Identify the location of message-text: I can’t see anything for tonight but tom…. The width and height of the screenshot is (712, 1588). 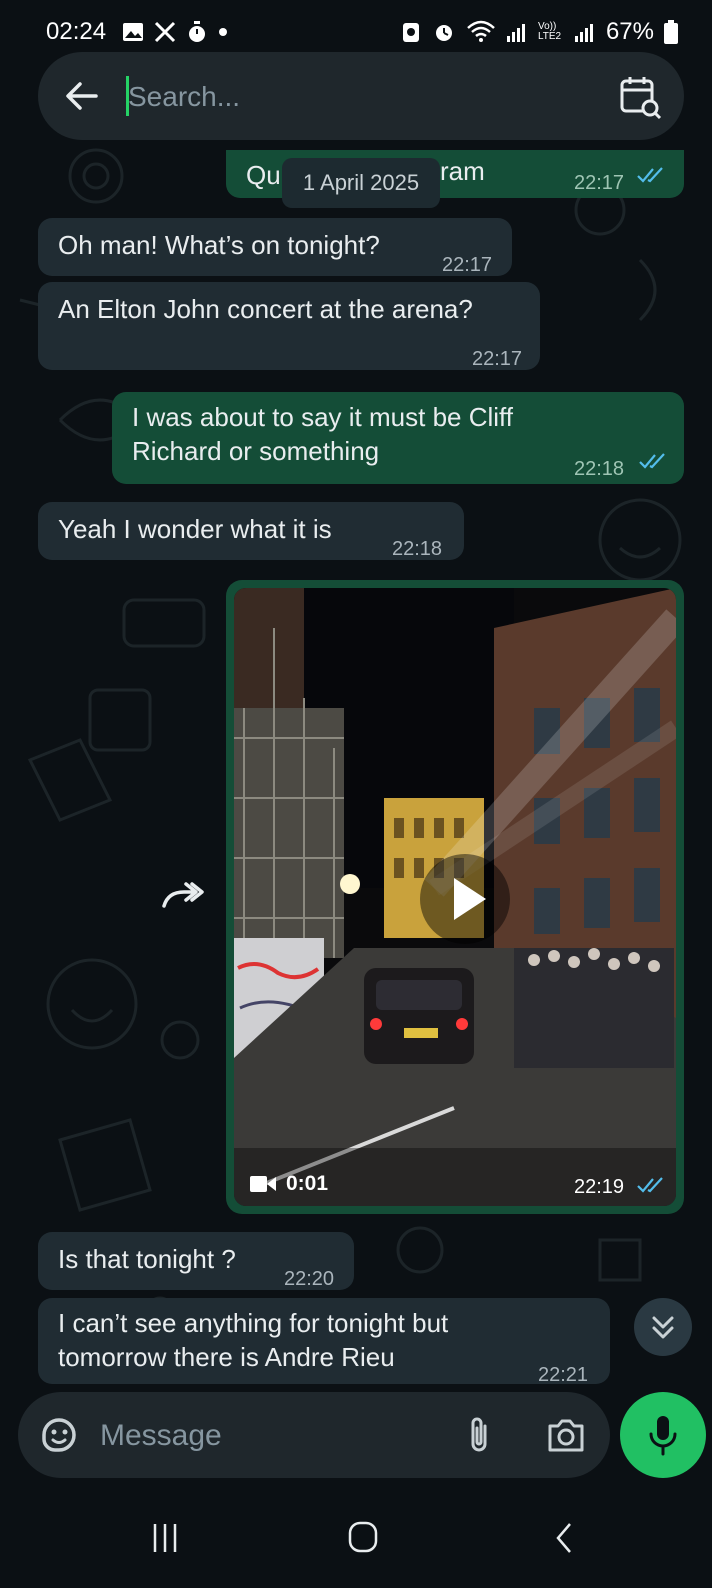
(253, 1340).